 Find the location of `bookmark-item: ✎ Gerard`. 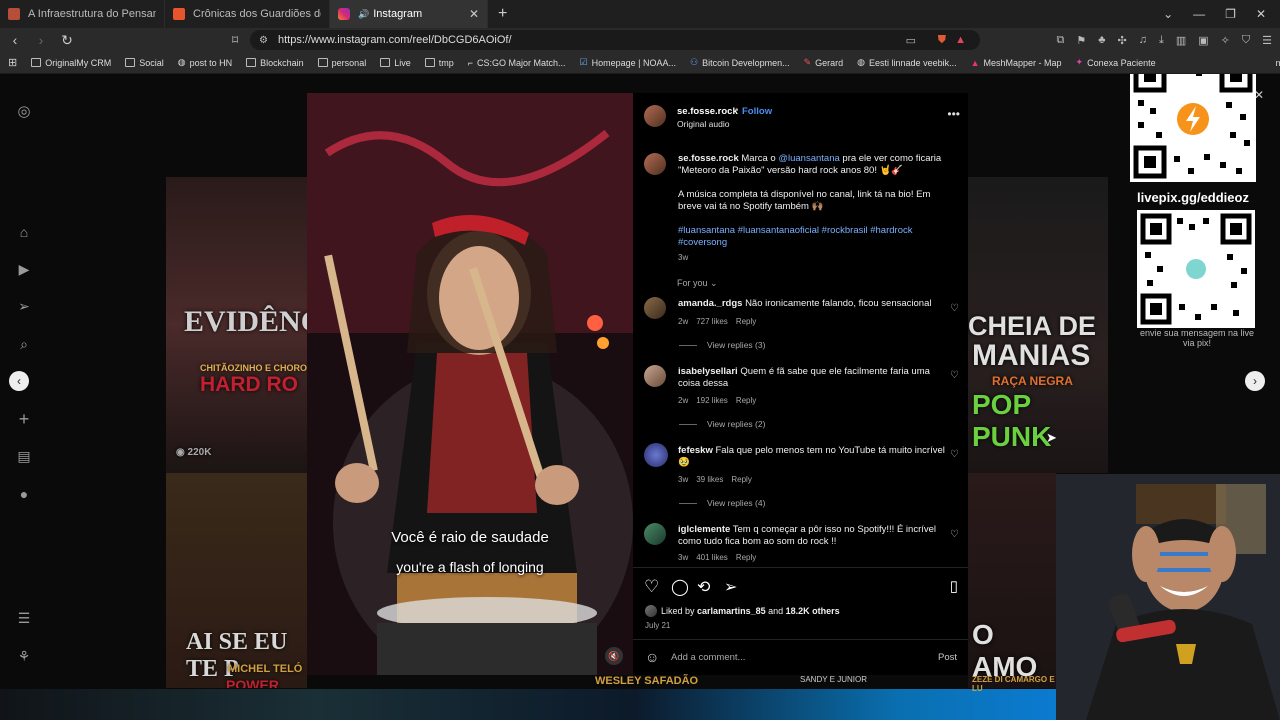

bookmark-item: ✎ Gerard is located at coordinates (824, 62).